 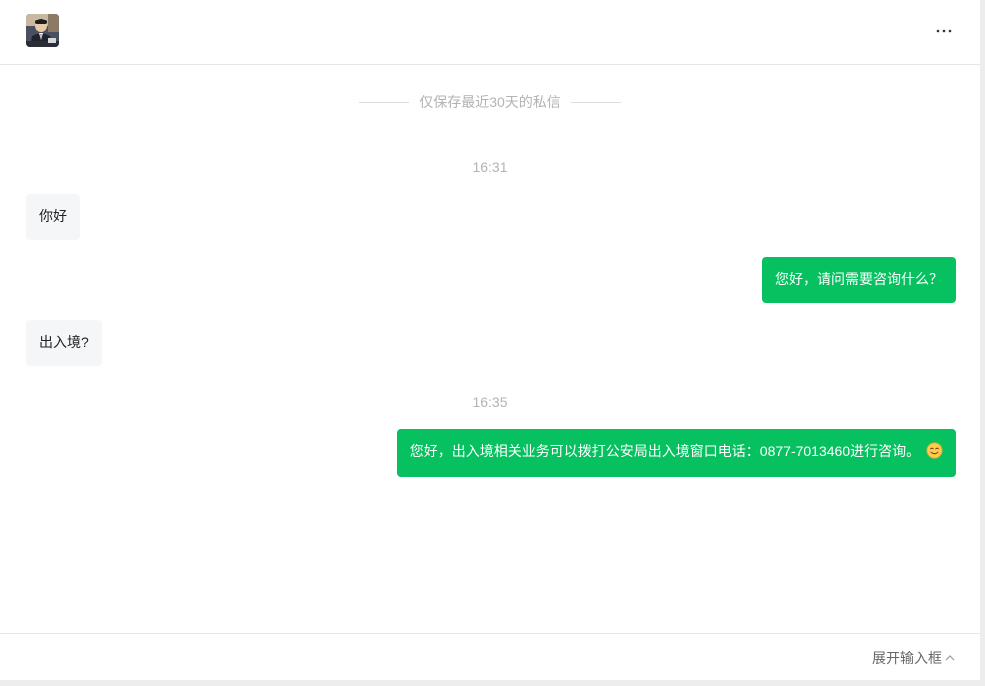 I want to click on message-text: 出入境?, so click(x=64, y=342).